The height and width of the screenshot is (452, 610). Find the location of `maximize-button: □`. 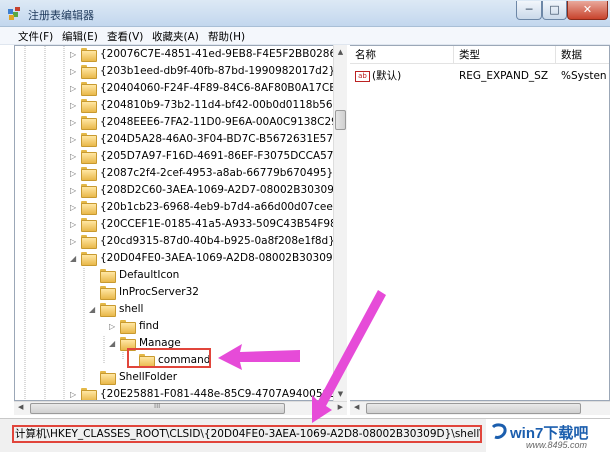

maximize-button: □ is located at coordinates (554, 10).